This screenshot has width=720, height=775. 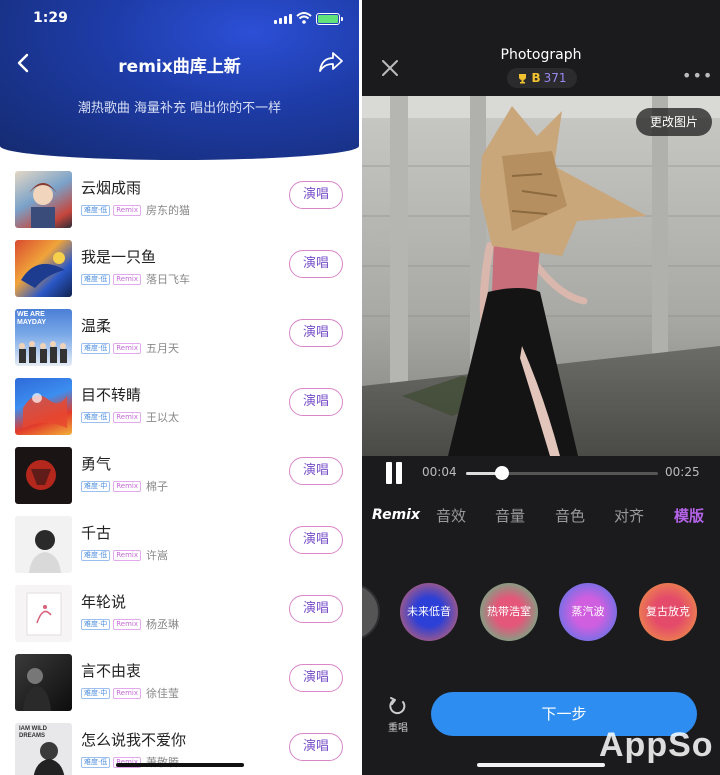 What do you see at coordinates (451, 515) in the screenshot?
I see `tab-sound-effect: 音效` at bounding box center [451, 515].